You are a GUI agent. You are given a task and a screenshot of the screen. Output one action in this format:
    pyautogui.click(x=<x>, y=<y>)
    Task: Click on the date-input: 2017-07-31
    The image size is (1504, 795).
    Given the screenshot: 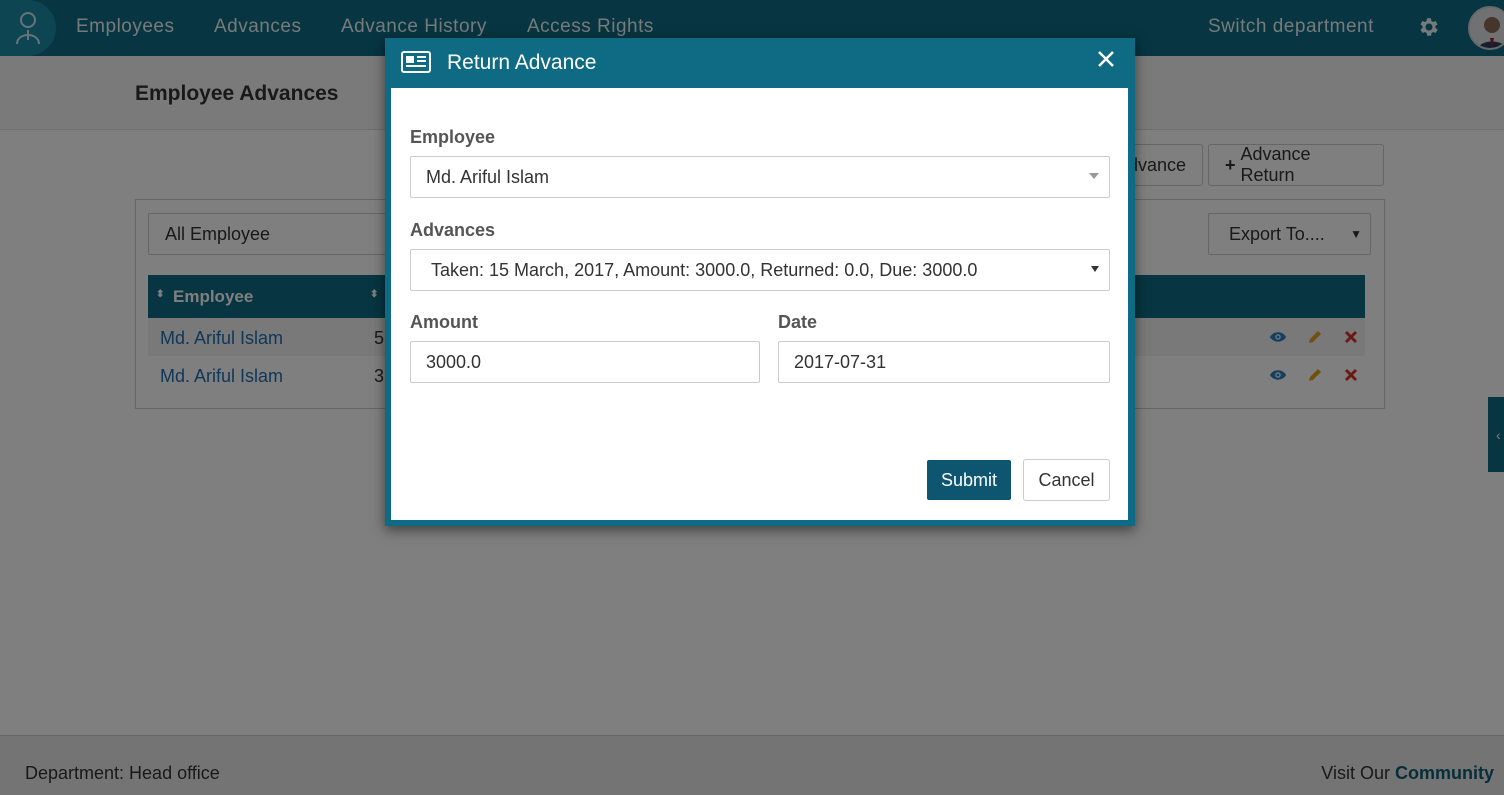 What is the action you would take?
    pyautogui.click(x=944, y=362)
    